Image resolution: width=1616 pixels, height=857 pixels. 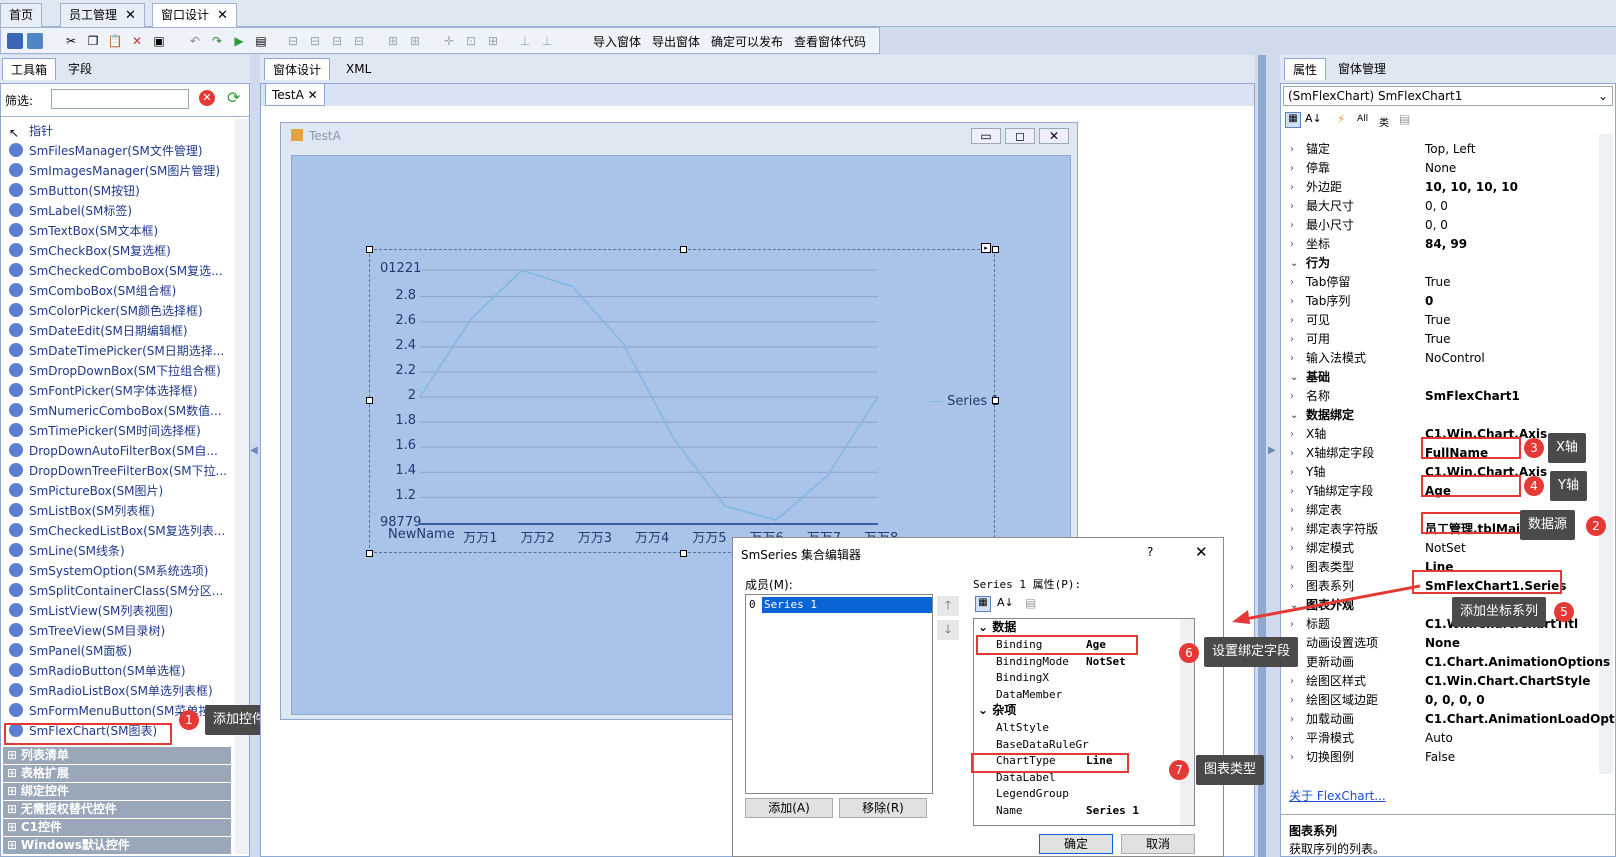 What do you see at coordinates (1443, 301) in the screenshot?
I see `property-row: › Tab序列 0` at bounding box center [1443, 301].